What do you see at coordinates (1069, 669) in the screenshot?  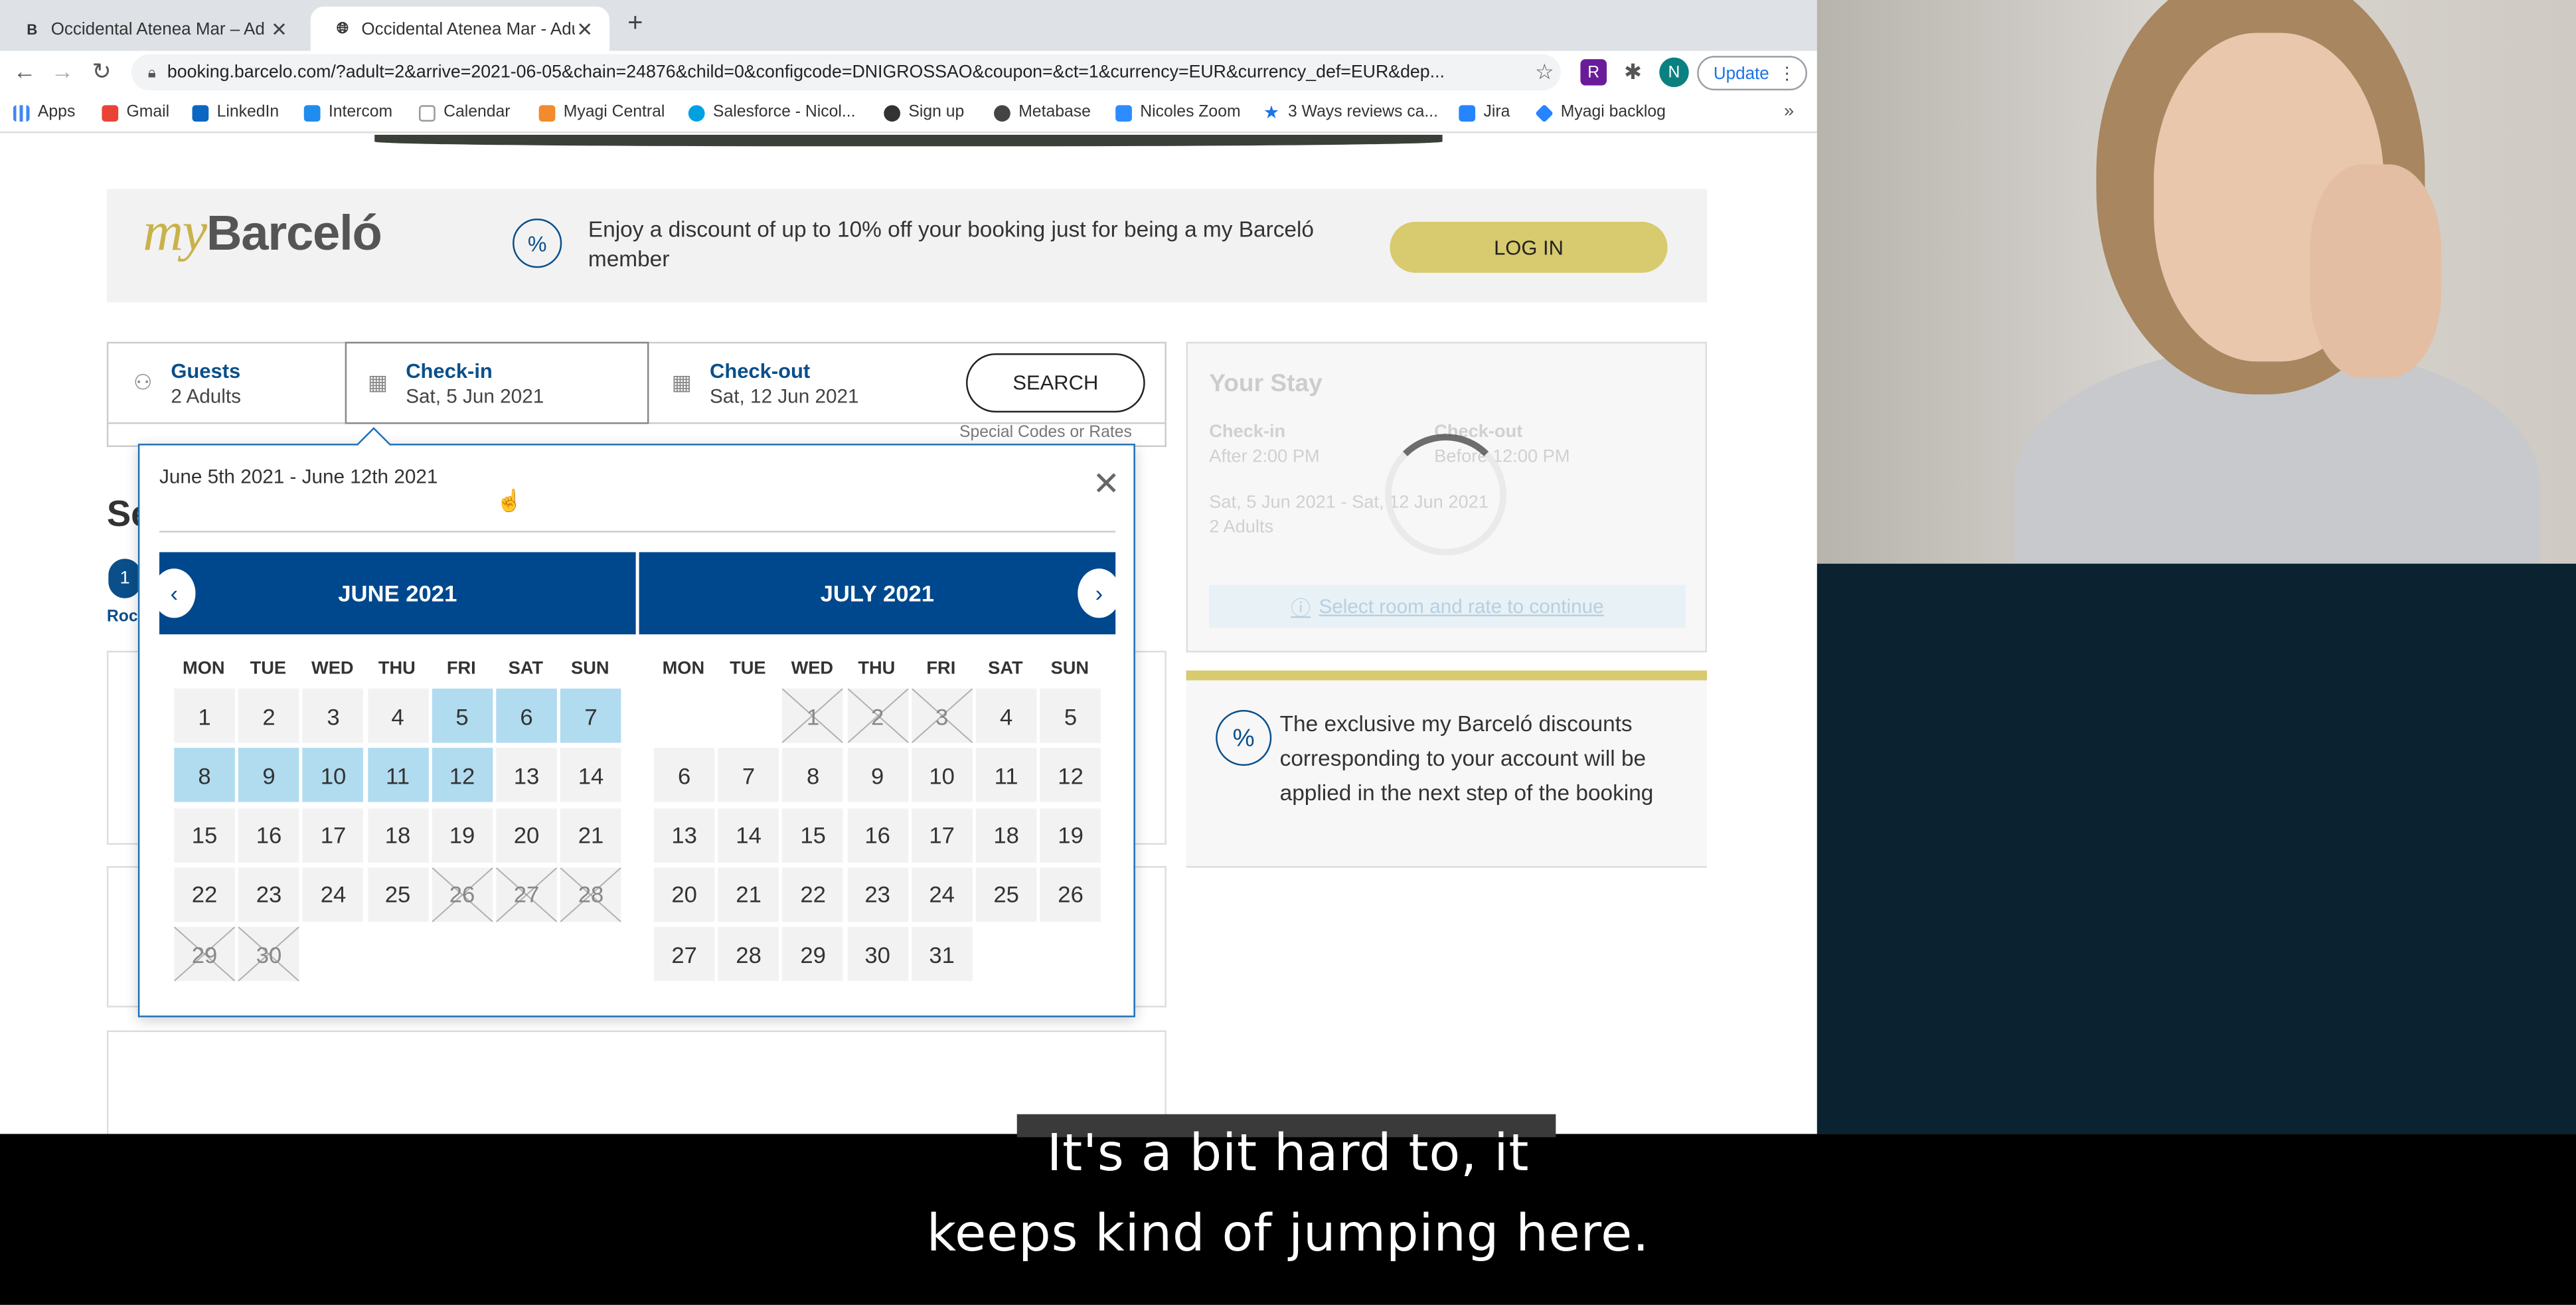 I see `weekday-header: SUN` at bounding box center [1069, 669].